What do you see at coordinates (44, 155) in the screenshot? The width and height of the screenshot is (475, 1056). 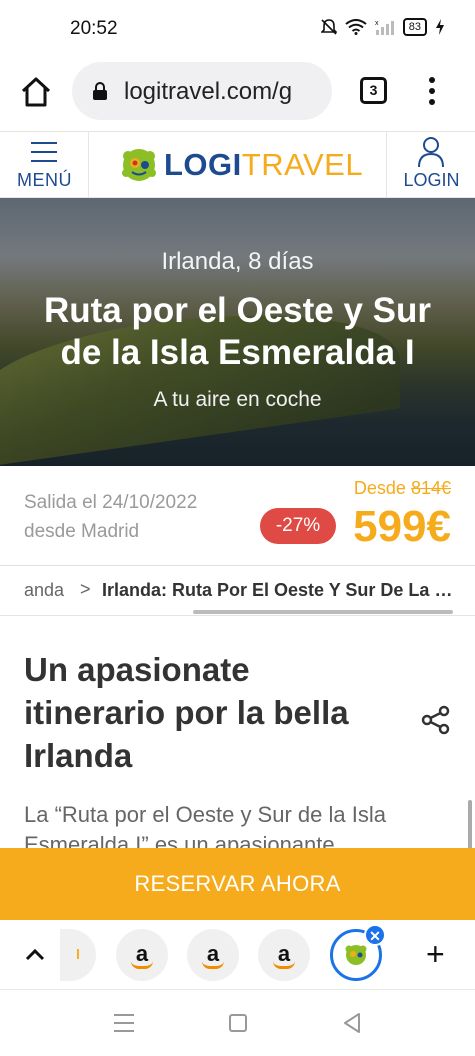 I see `hamburger-icon` at bounding box center [44, 155].